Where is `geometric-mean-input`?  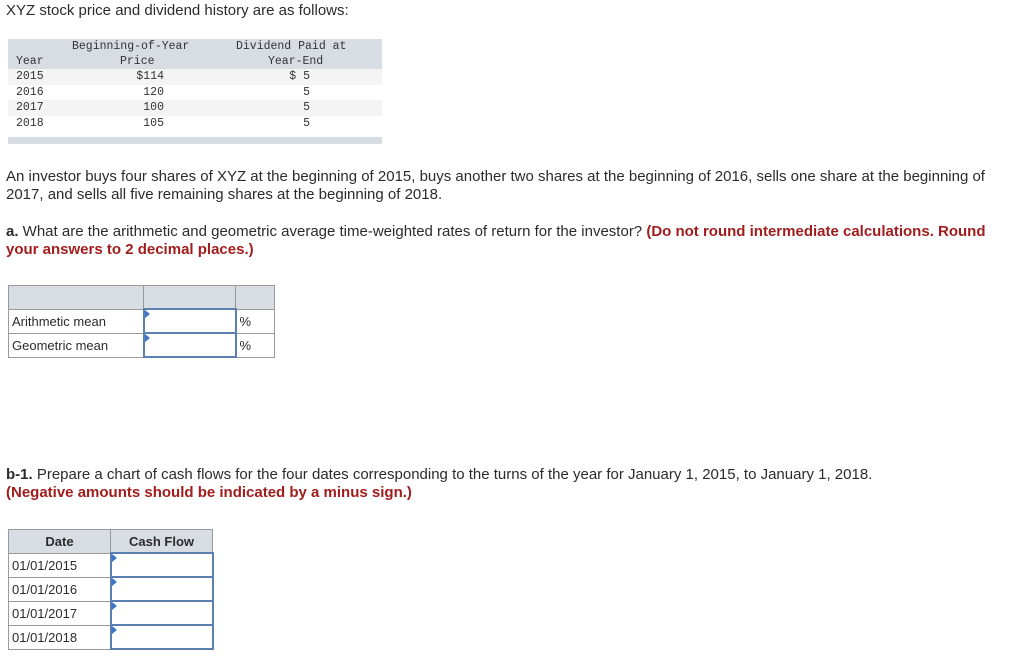 geometric-mean-input is located at coordinates (189, 345).